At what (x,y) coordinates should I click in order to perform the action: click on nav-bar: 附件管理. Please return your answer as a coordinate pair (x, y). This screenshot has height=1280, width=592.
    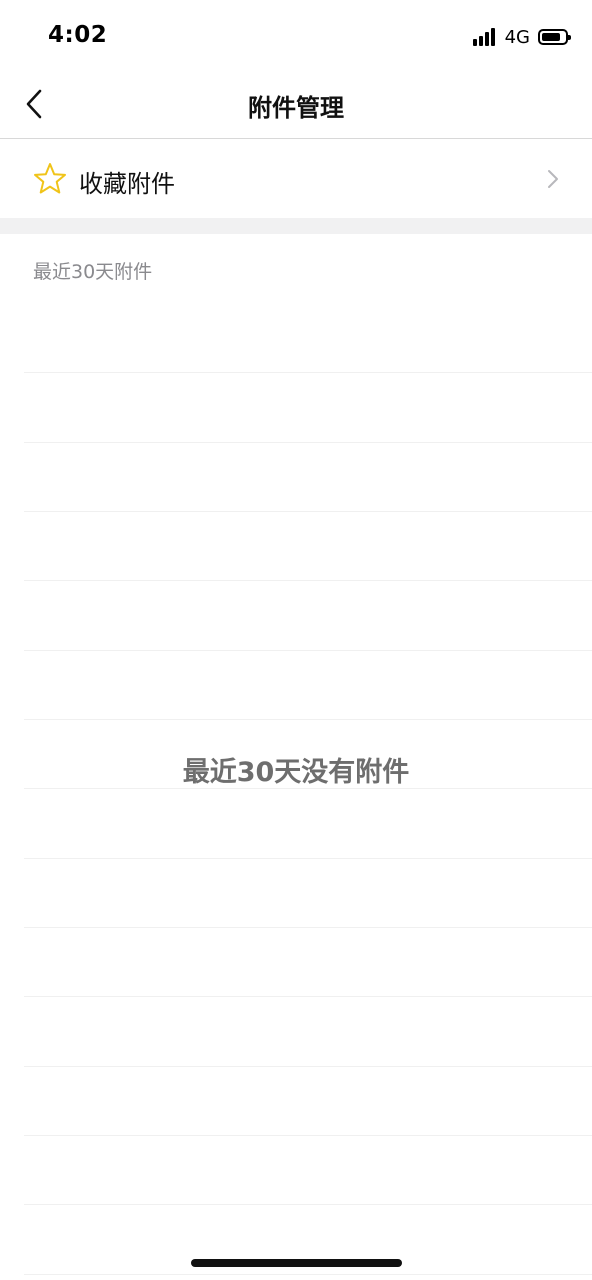
    Looking at the image, I should click on (296, 104).